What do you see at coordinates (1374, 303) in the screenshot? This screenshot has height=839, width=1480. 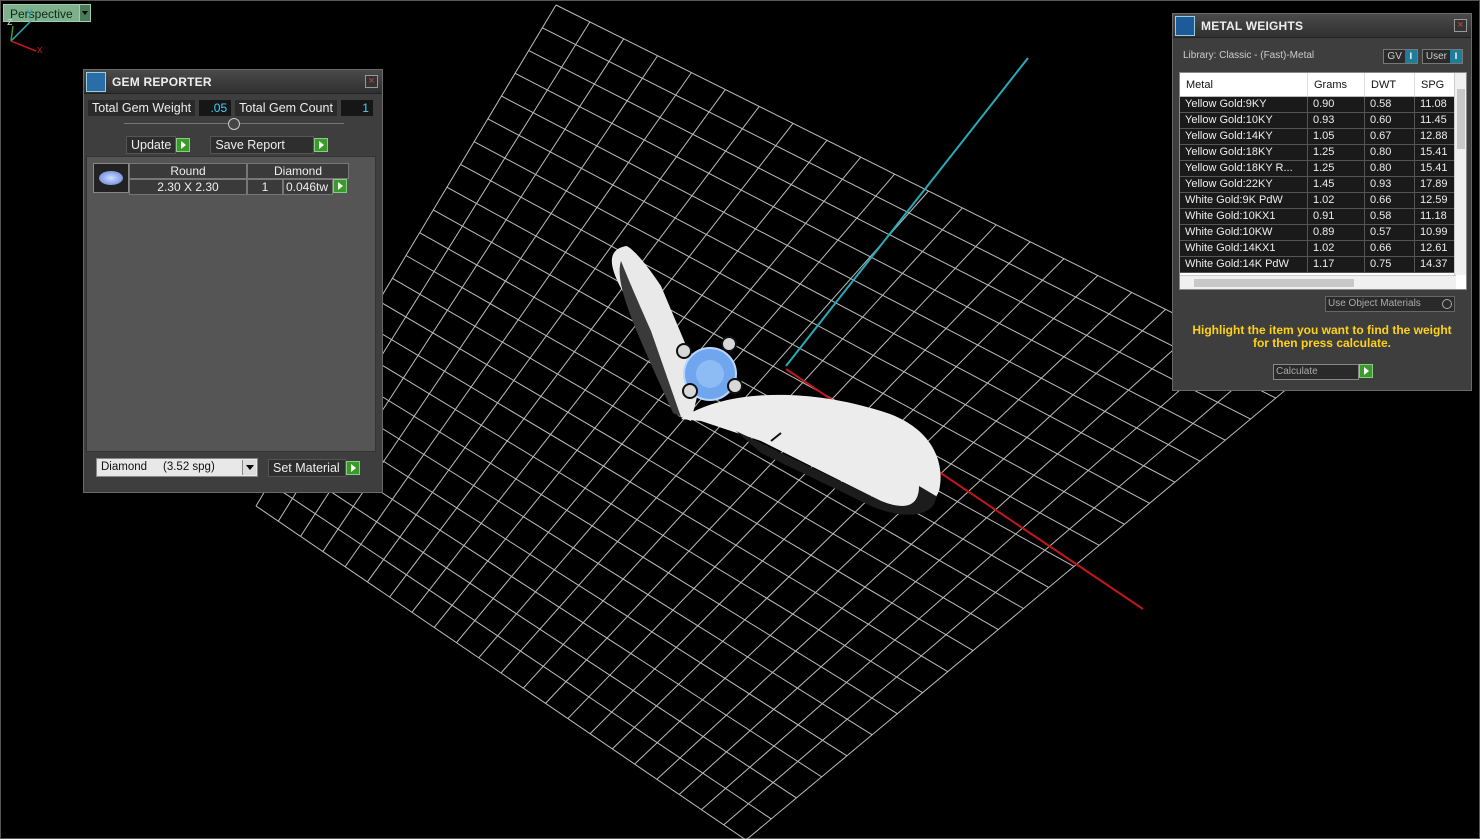 I see `use-object-materials-label: Use Object Materials` at bounding box center [1374, 303].